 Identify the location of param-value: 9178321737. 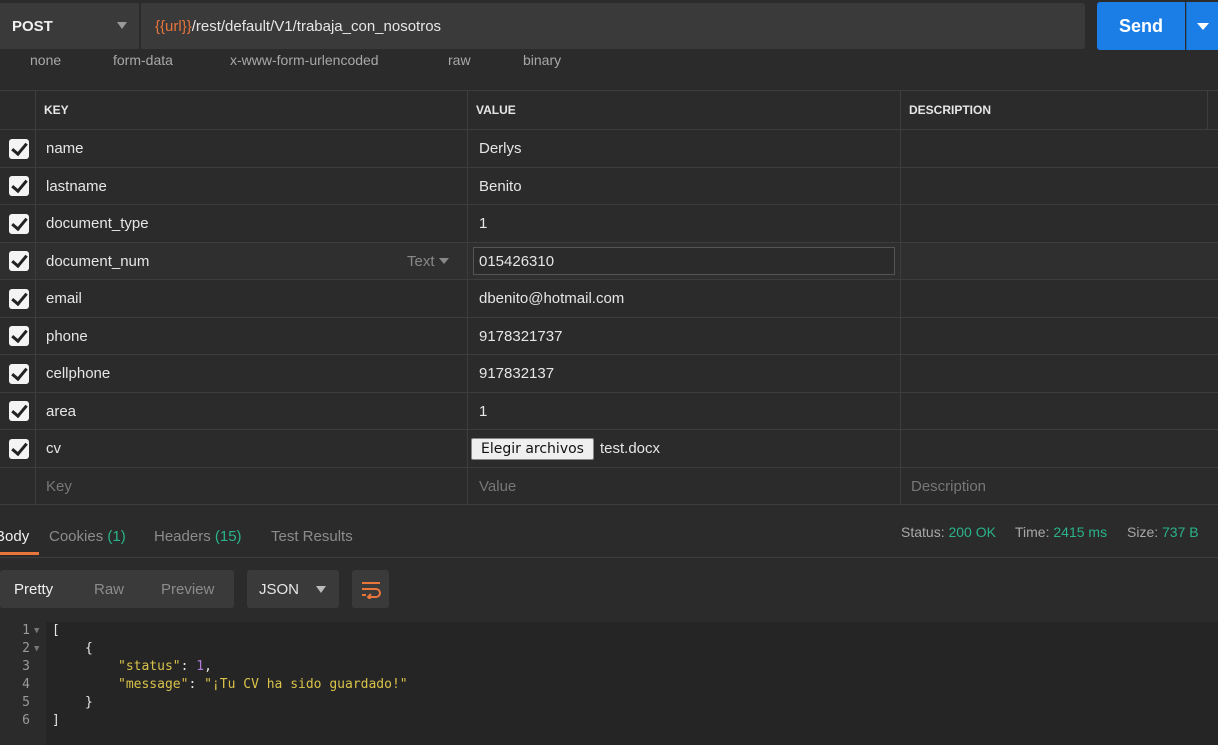
(520, 336).